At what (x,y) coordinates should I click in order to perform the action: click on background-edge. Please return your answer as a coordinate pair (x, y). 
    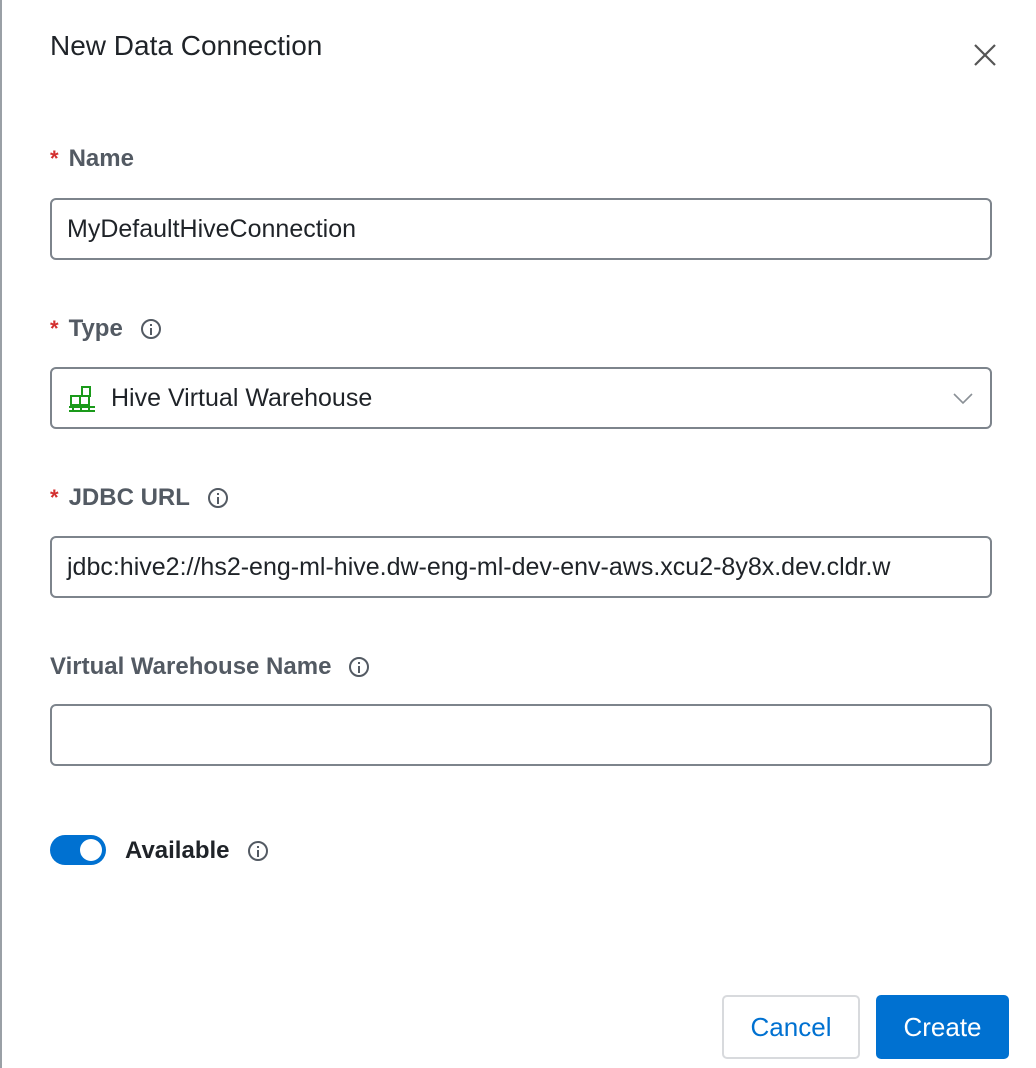
    Looking at the image, I should click on (1, 534).